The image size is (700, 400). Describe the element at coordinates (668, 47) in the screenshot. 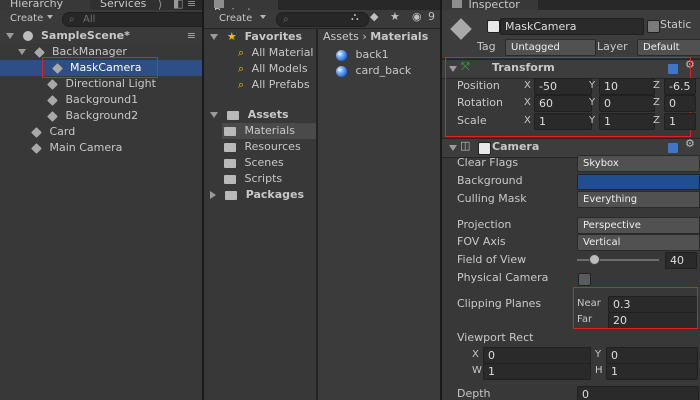

I see `layer-dropdown: Default` at that location.